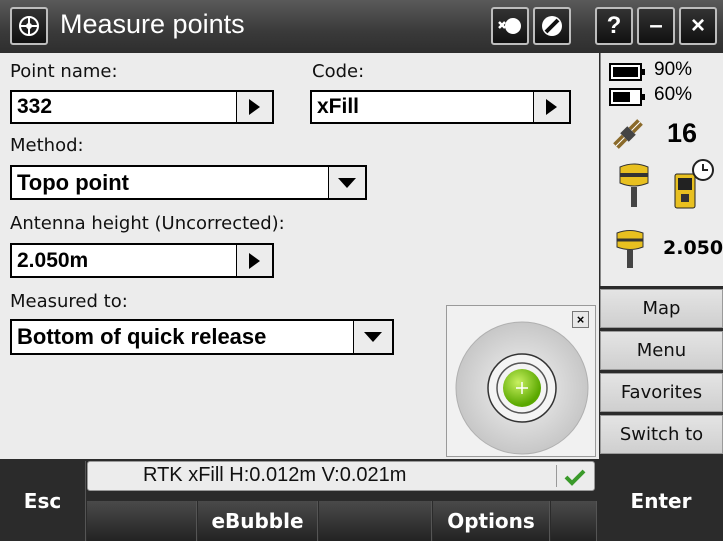 The image size is (723, 541). I want to click on check-icon, so click(575, 477).